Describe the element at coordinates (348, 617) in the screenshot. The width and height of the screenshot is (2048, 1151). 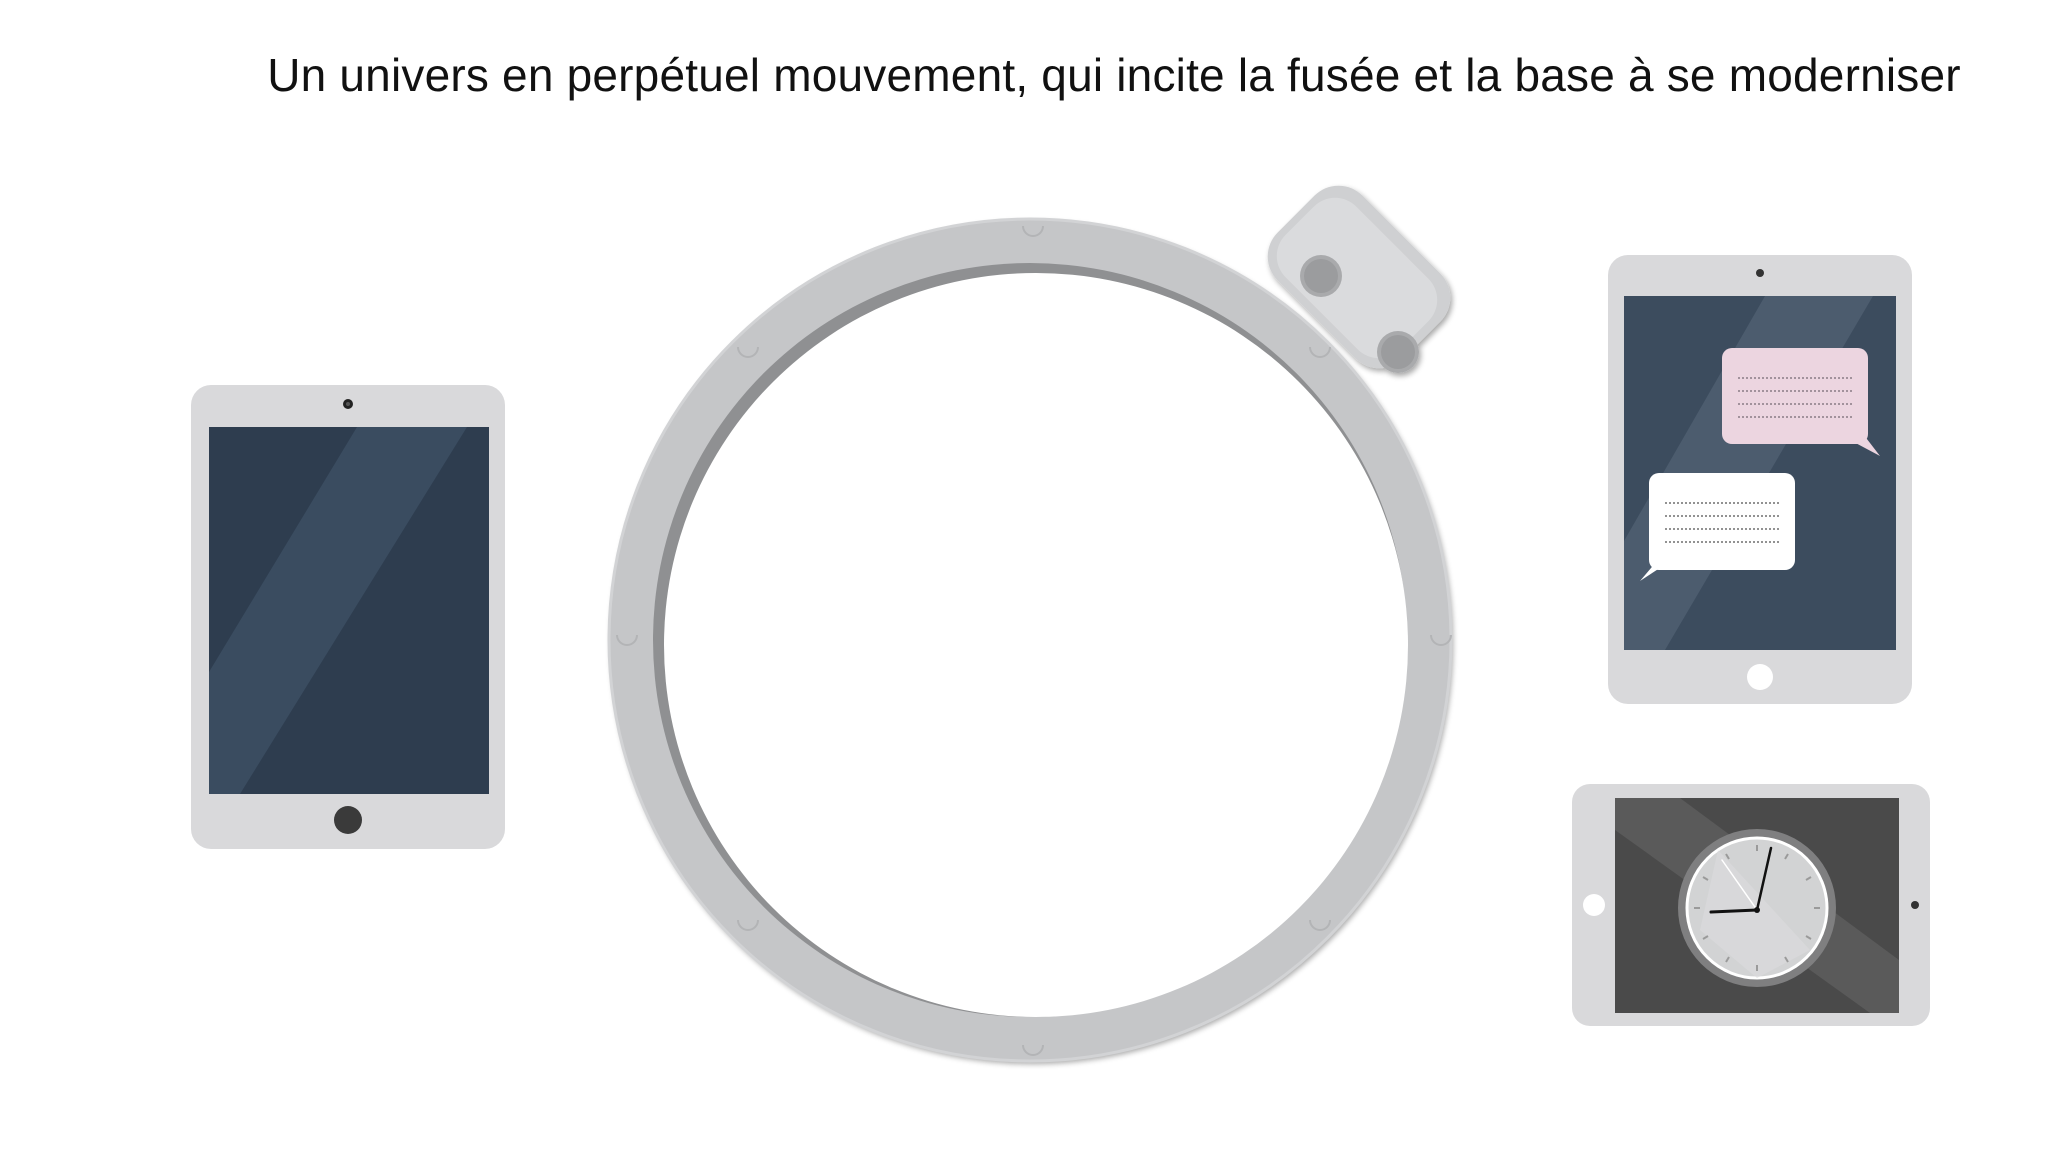
I see `left-tablet-icon` at that location.